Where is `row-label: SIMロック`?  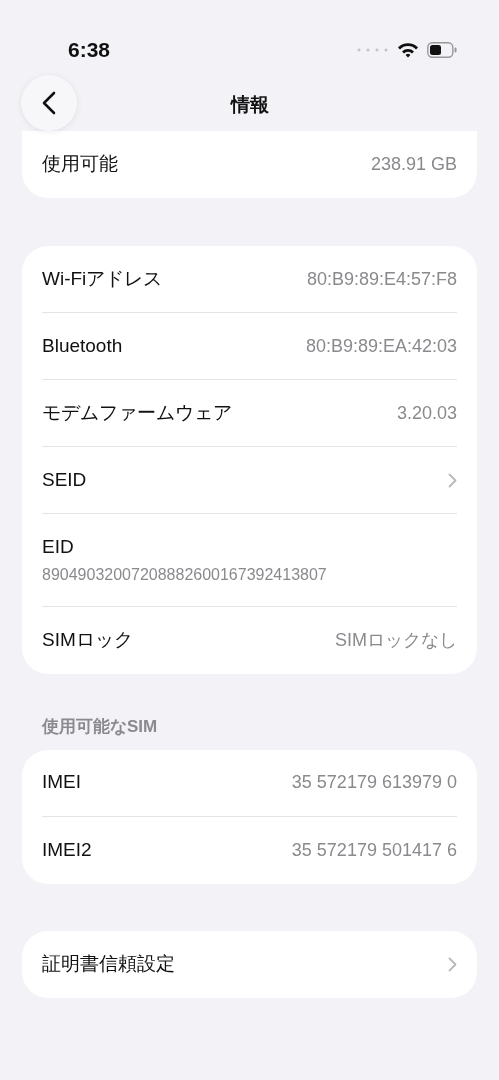
row-label: SIMロック is located at coordinates (87, 640).